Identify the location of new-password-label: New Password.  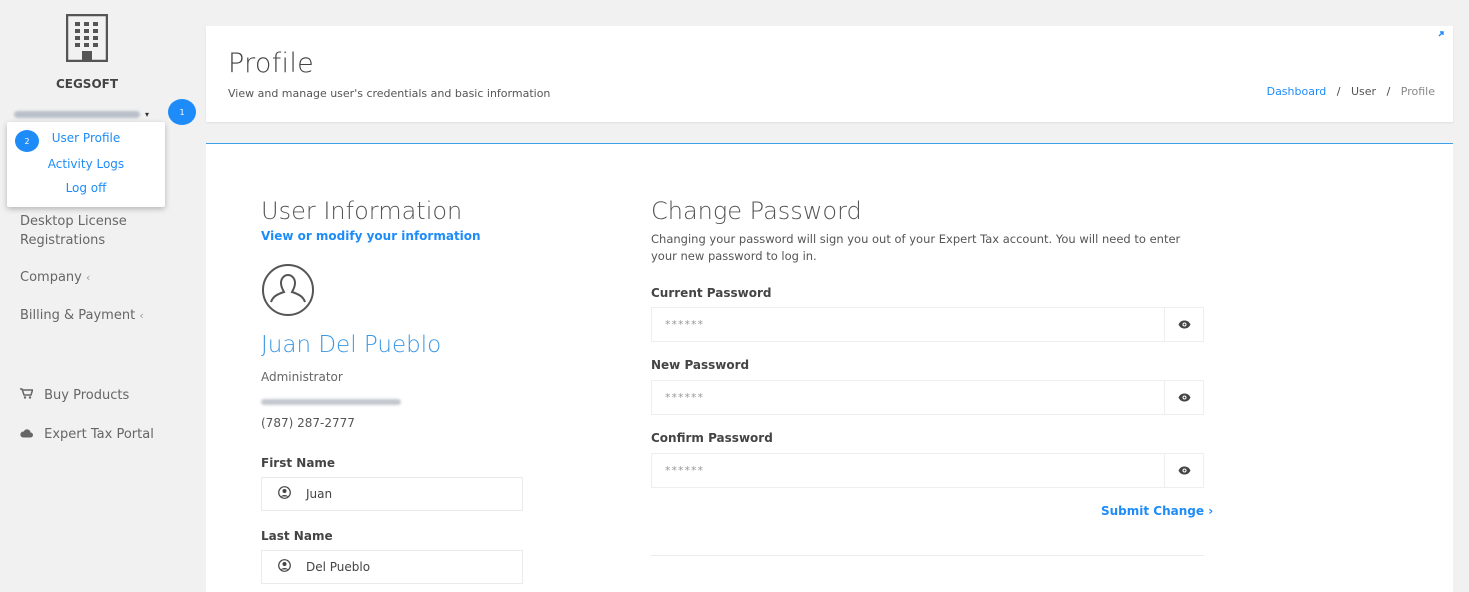
(700, 365).